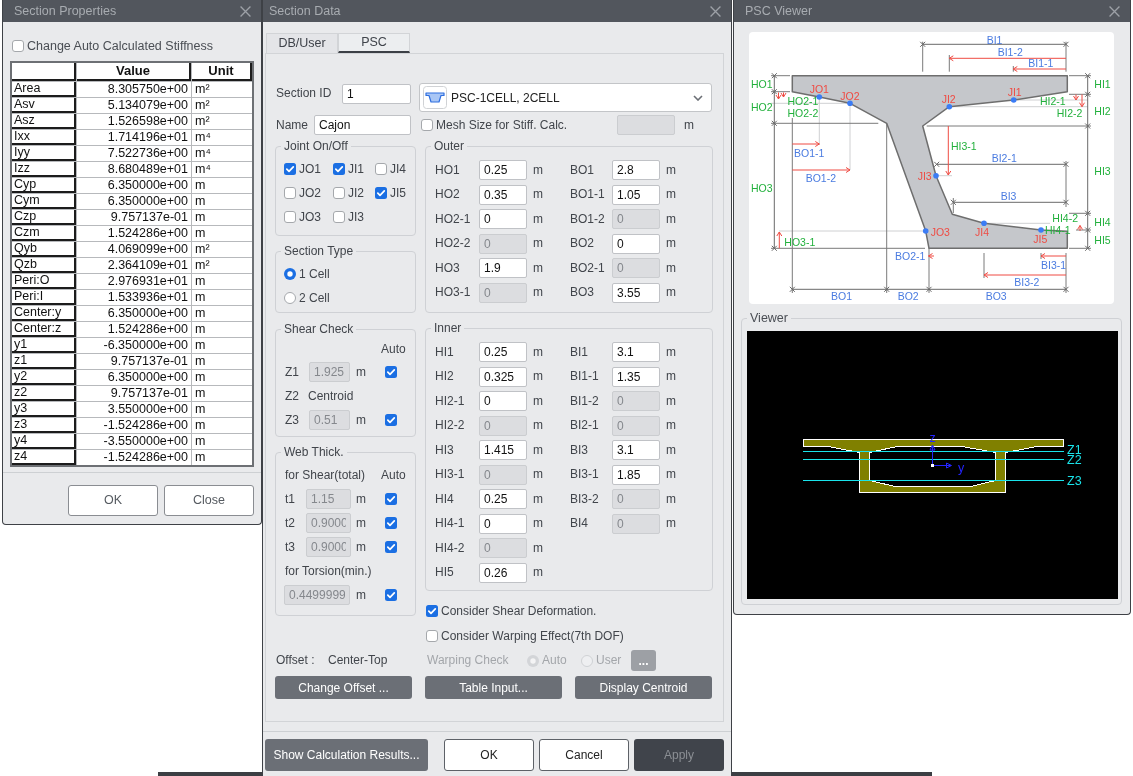  Describe the element at coordinates (450, 426) in the screenshot. I see `field-label: HI2-2` at that location.